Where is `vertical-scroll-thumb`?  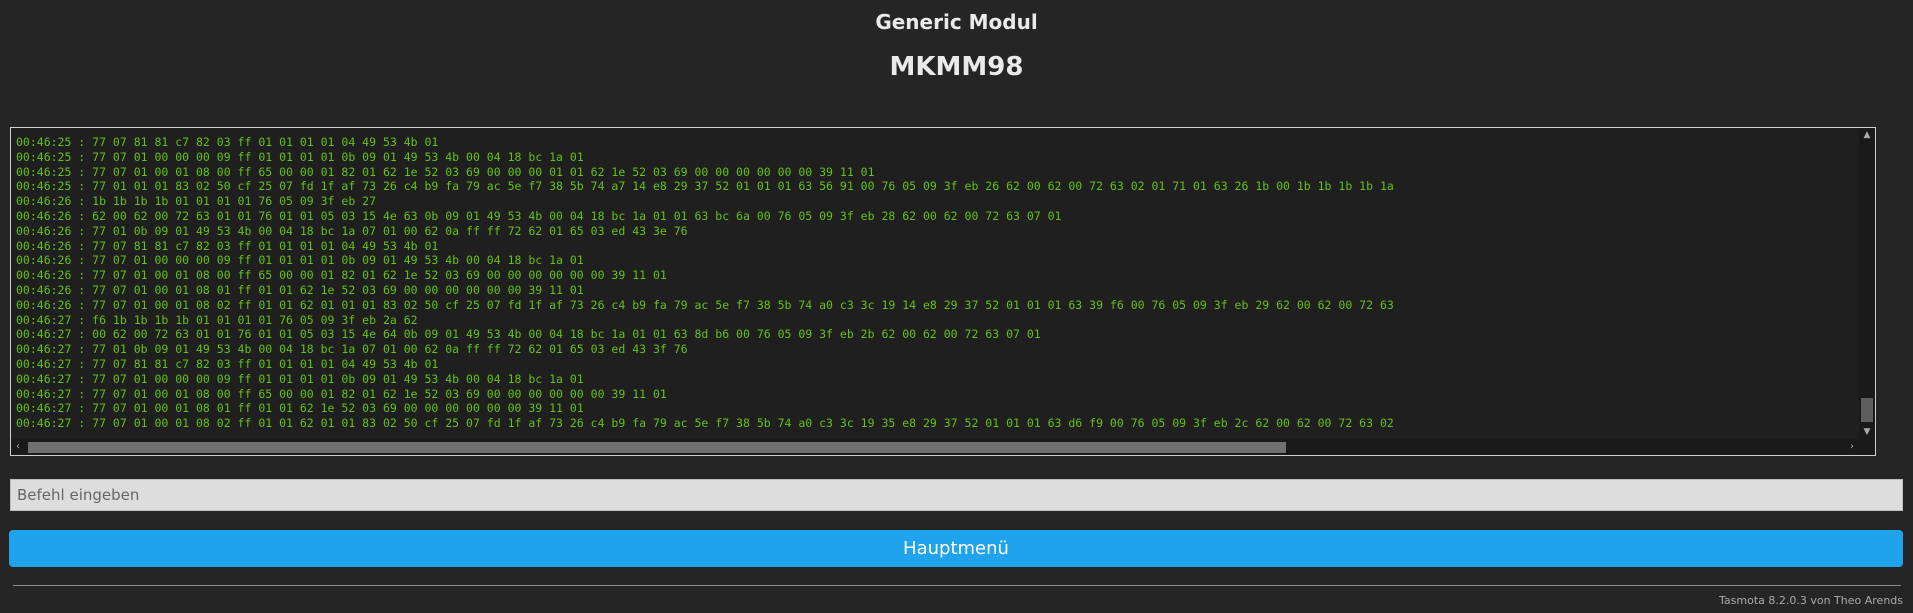
vertical-scroll-thumb is located at coordinates (1867, 410).